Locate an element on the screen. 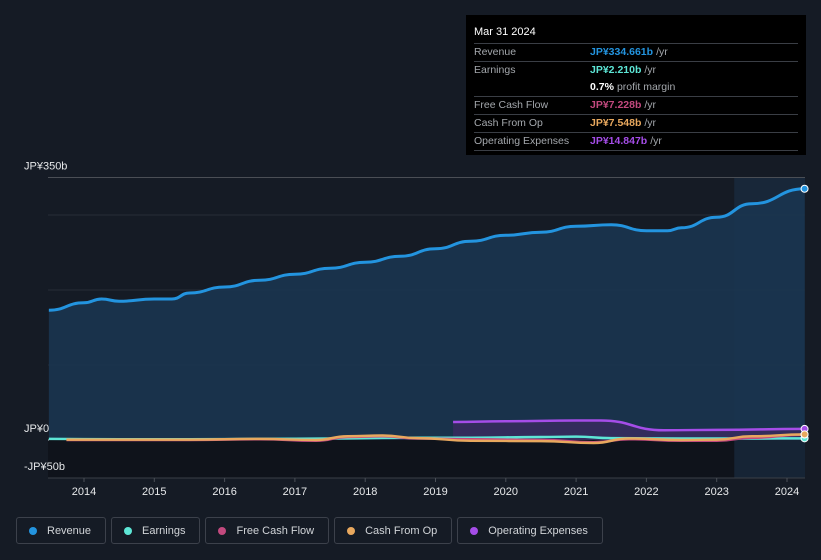  tooltip-row: Earnings JP¥2.210b/yr is located at coordinates (636, 70).